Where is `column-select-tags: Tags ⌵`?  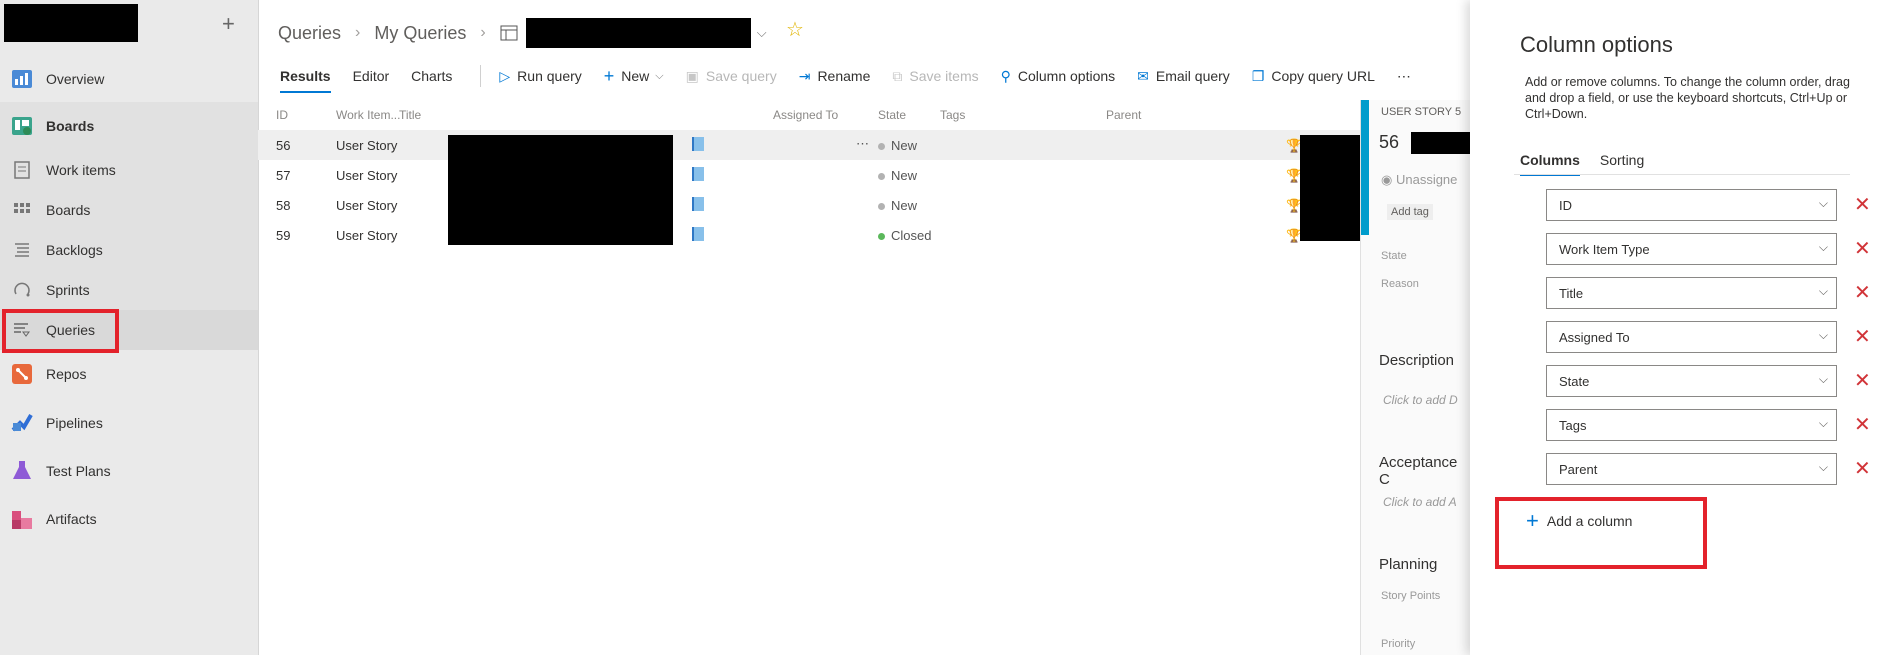 column-select-tags: Tags ⌵ is located at coordinates (1691, 425).